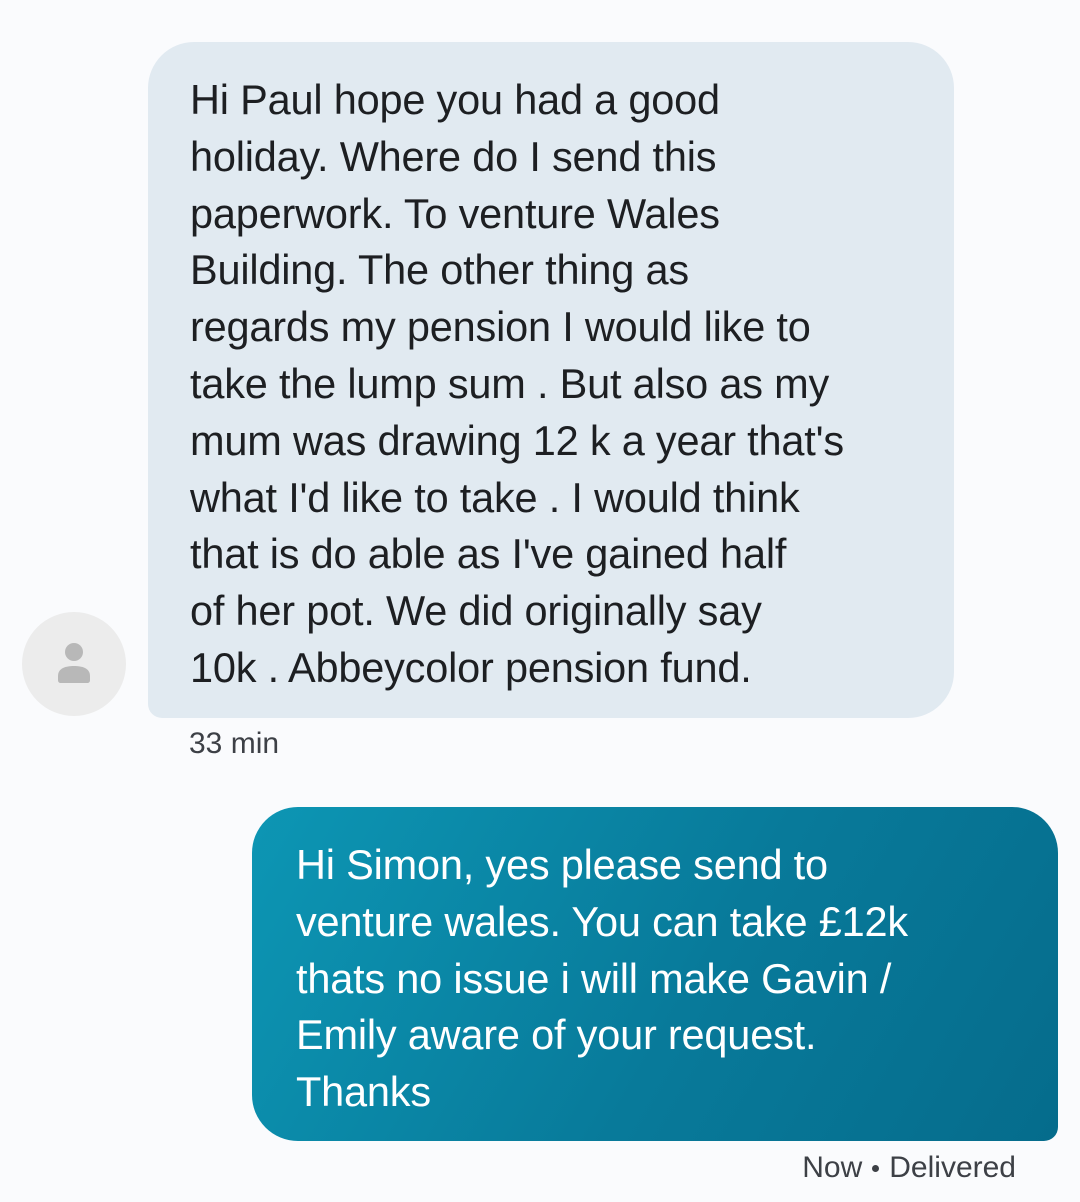  Describe the element at coordinates (234, 743) in the screenshot. I see `incoming-message-timestamp: 33 min` at that location.